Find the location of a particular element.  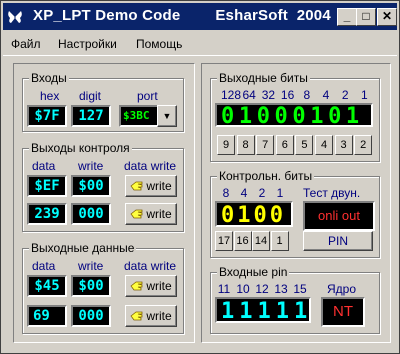

output-bit-button-0: 9 is located at coordinates (226, 145).